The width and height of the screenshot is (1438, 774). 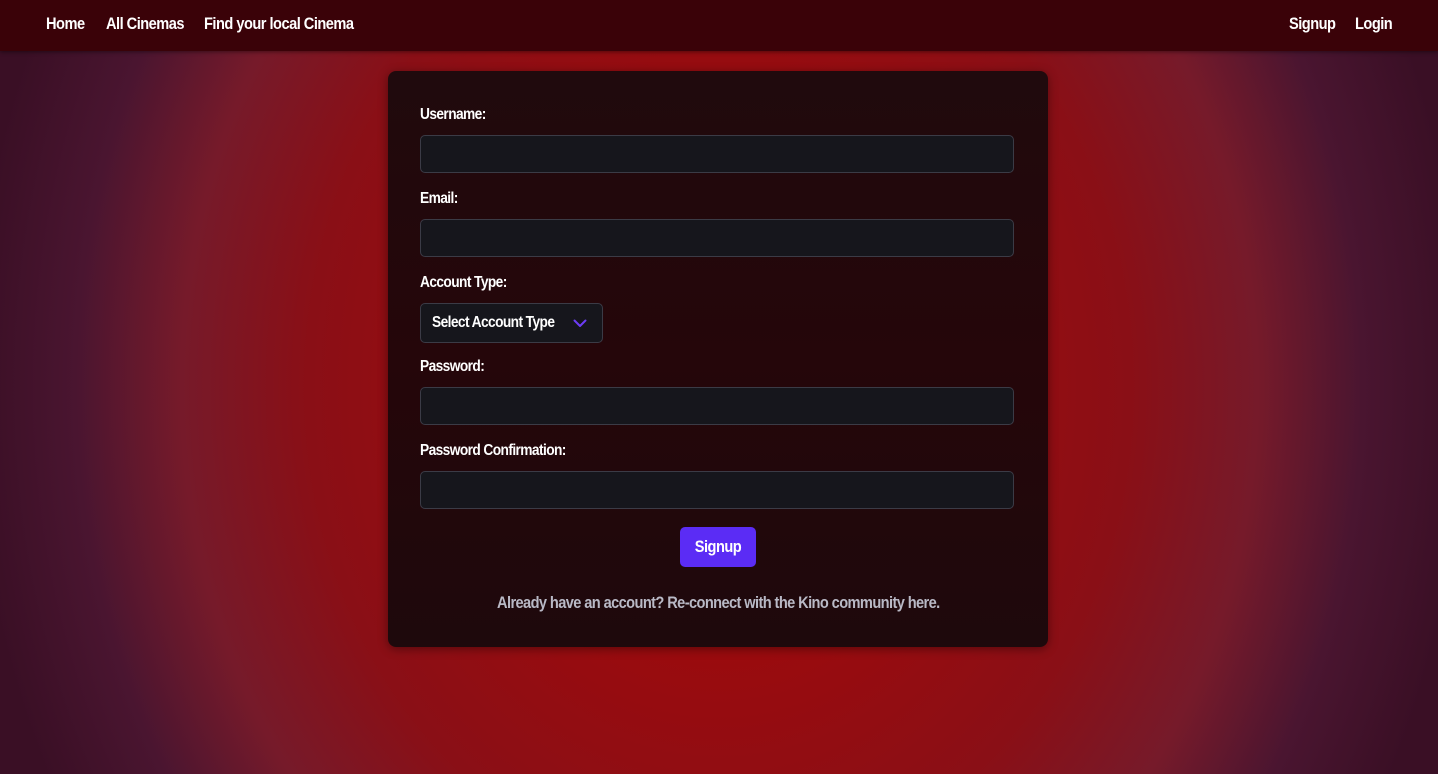 I want to click on nav-all-cinemas-link: All Cinemas, so click(x=145, y=24).